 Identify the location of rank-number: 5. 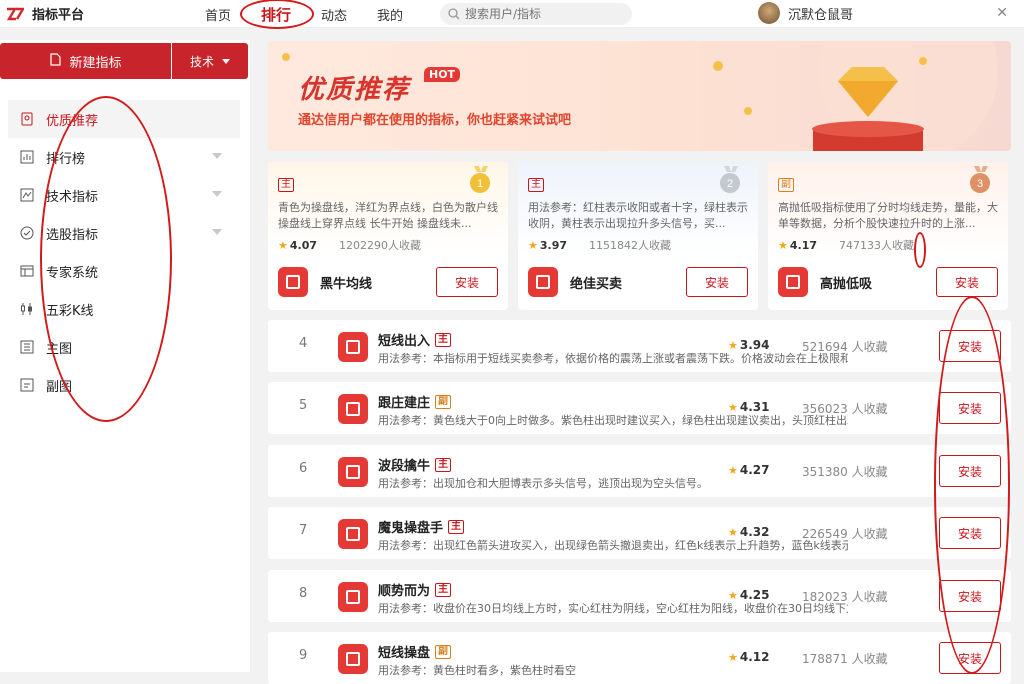
(303, 405).